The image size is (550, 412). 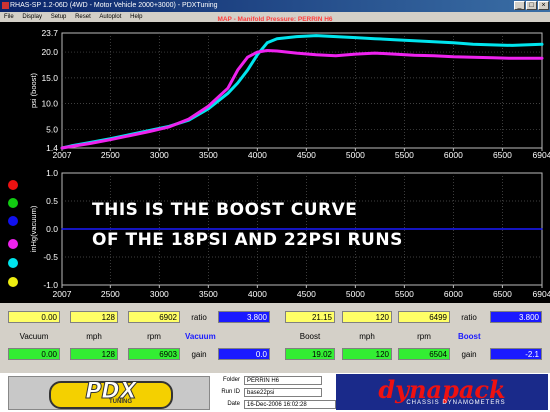 What do you see at coordinates (13, 244) in the screenshot?
I see `channel-magenta-dot` at bounding box center [13, 244].